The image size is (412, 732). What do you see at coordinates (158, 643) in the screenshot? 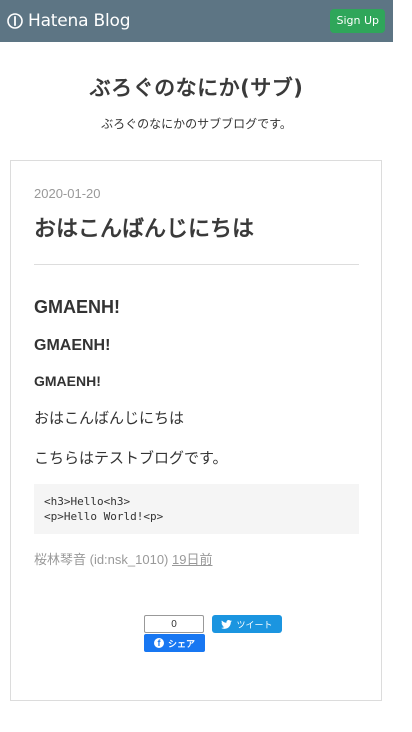
I see `facebook-icon: f` at bounding box center [158, 643].